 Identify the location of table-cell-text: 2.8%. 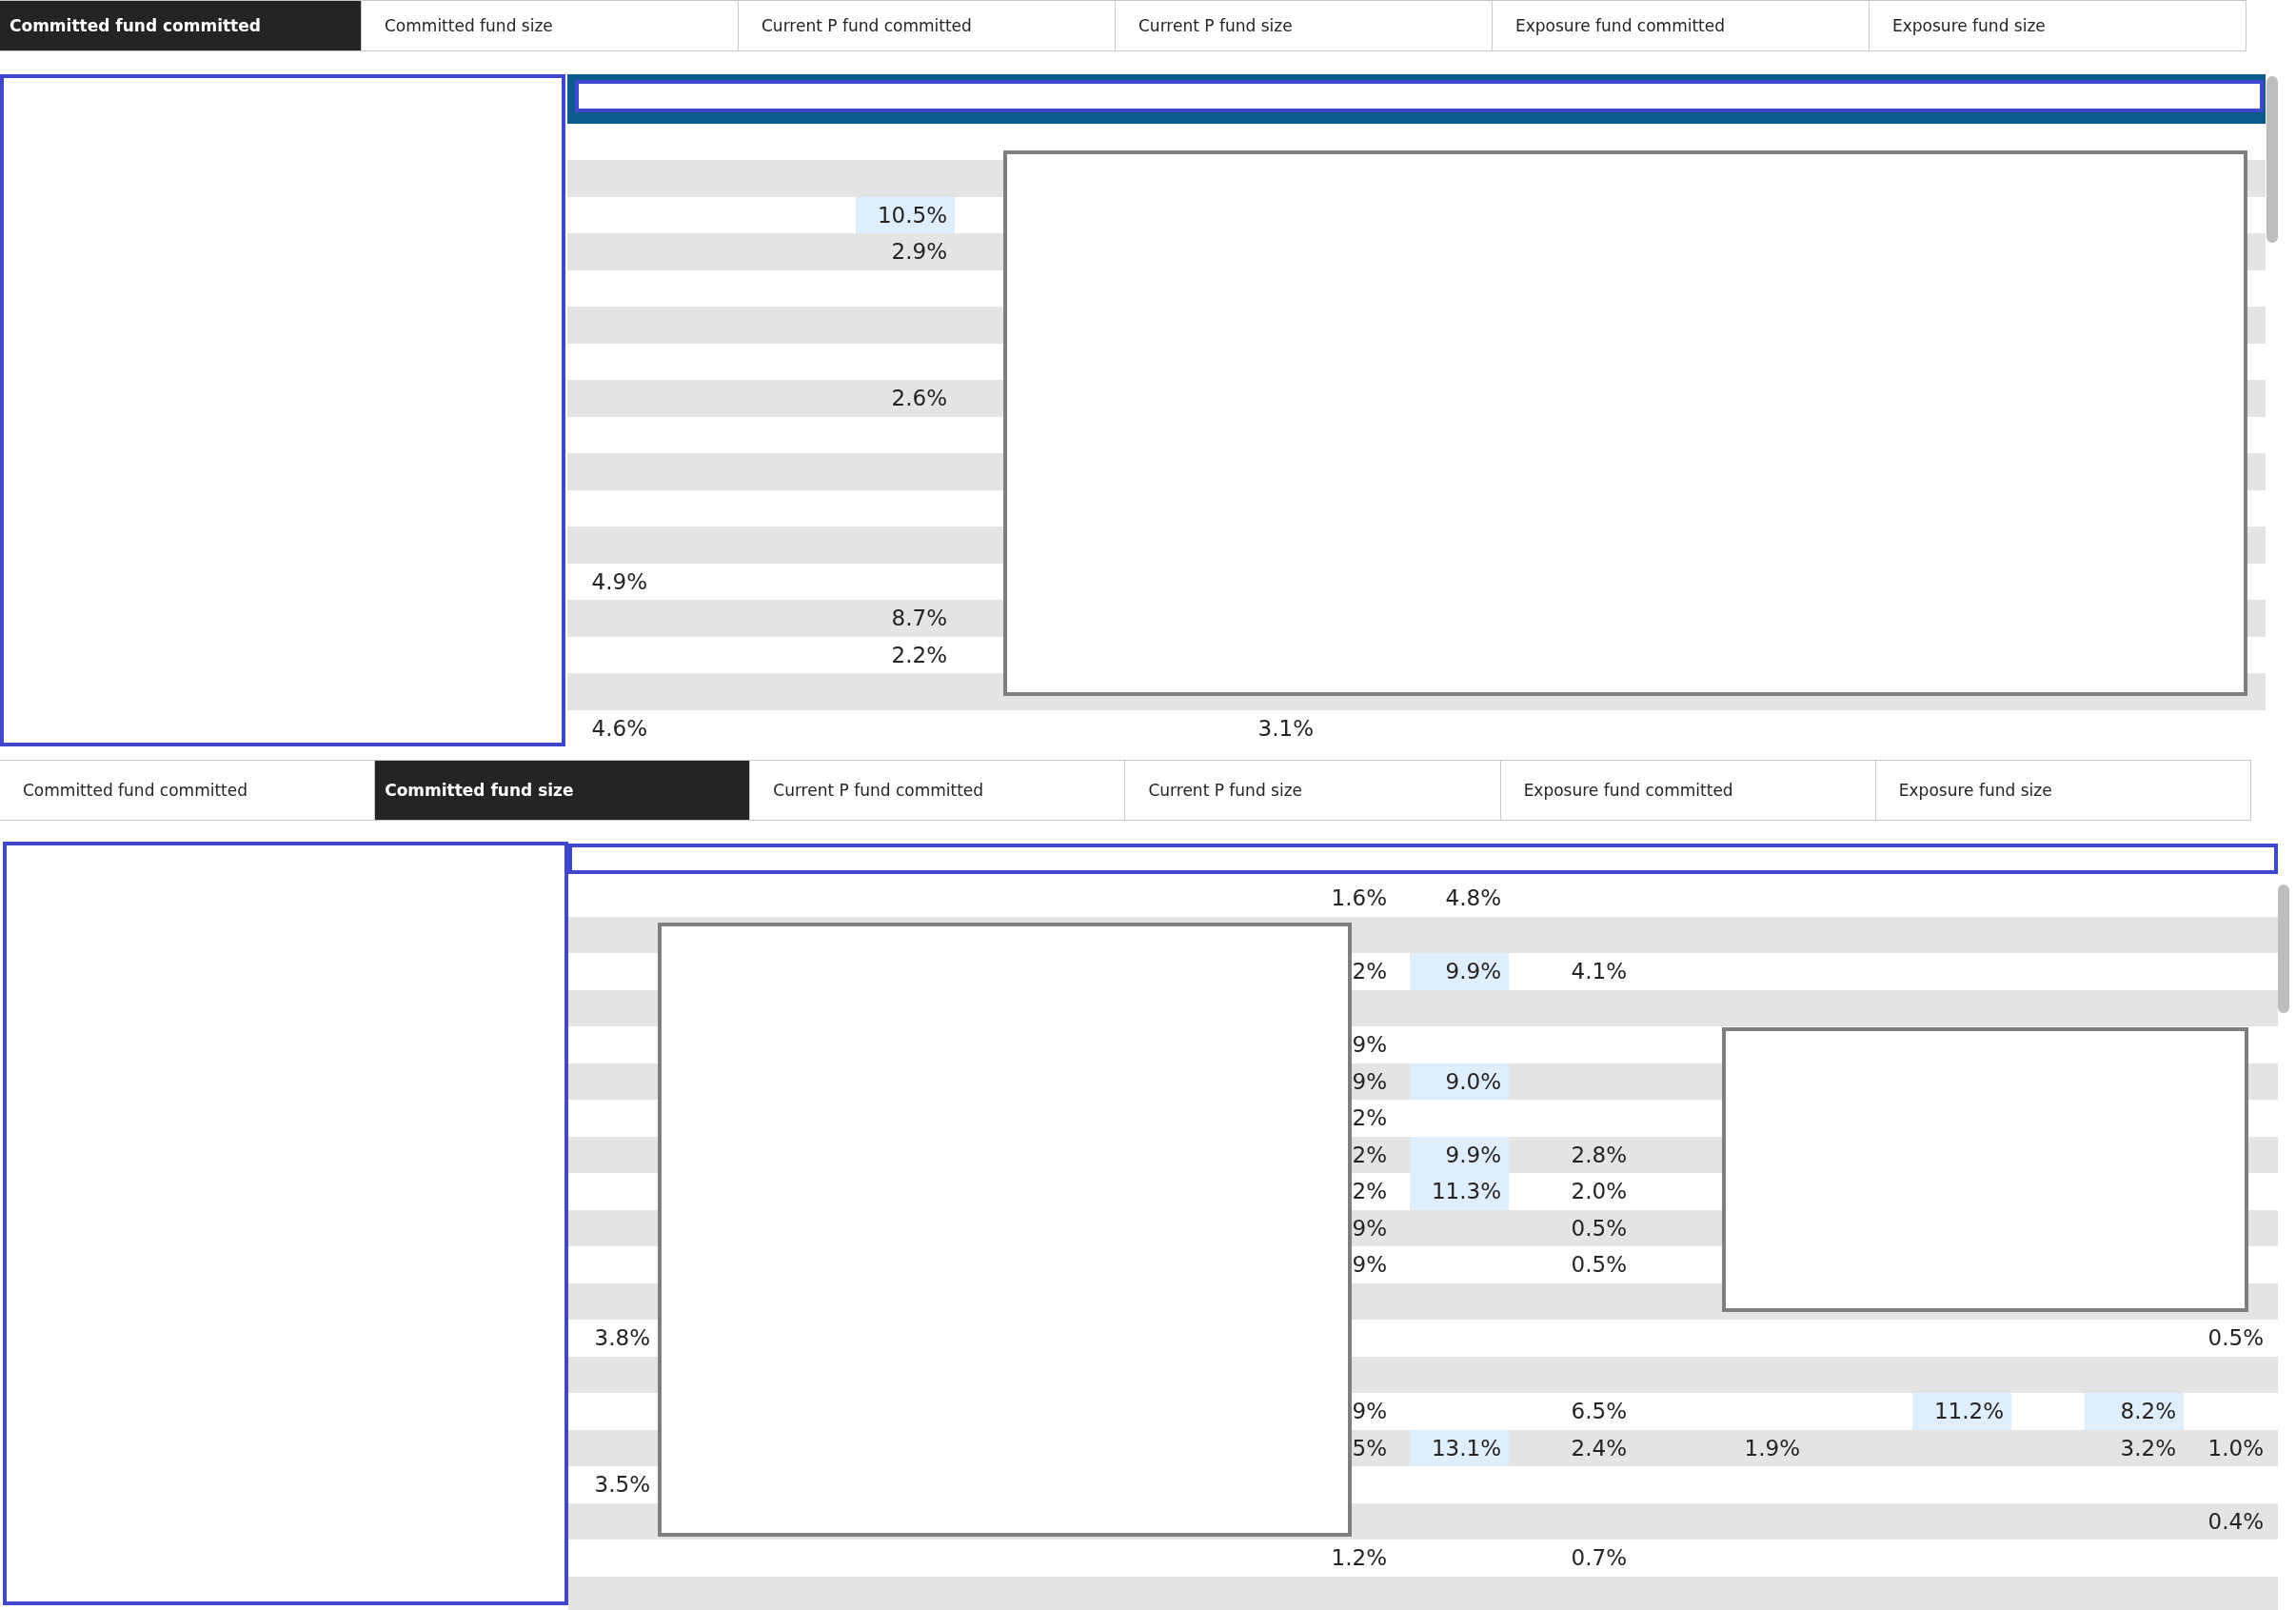
(1599, 1155).